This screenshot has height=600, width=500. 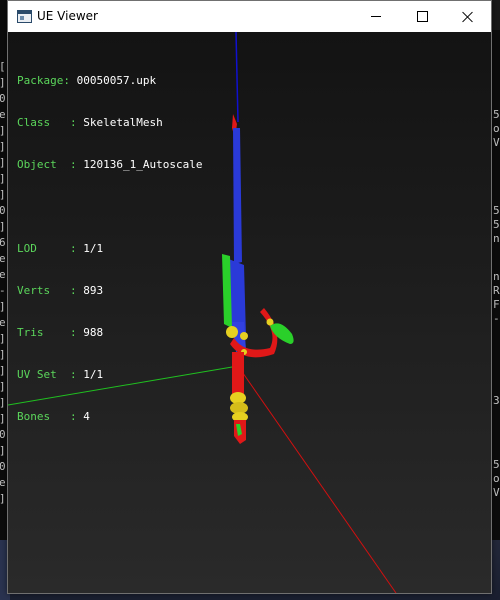 What do you see at coordinates (249, 16) in the screenshot?
I see `title-bar: UE Viewer` at bounding box center [249, 16].